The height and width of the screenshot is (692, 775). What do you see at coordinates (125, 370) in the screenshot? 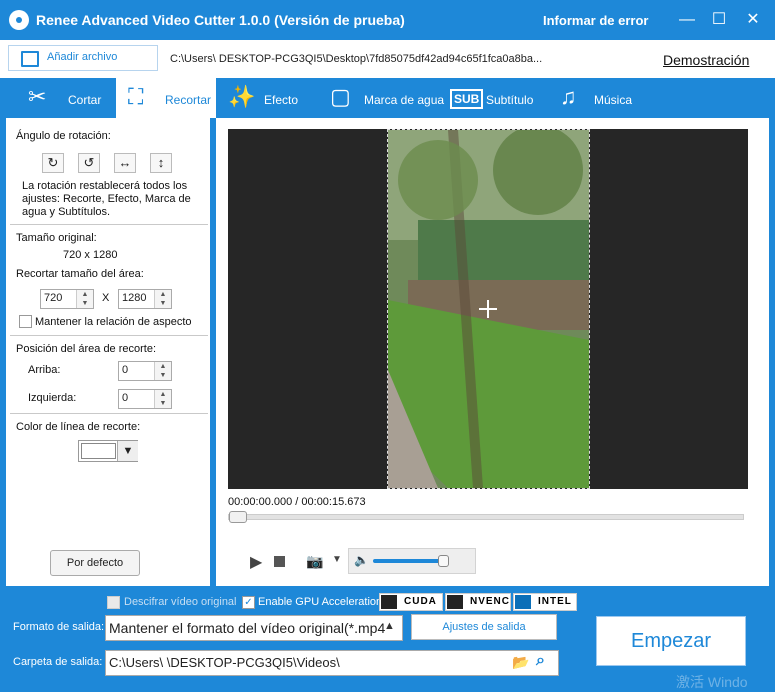
I see `crop-top-value: 0` at bounding box center [125, 370].